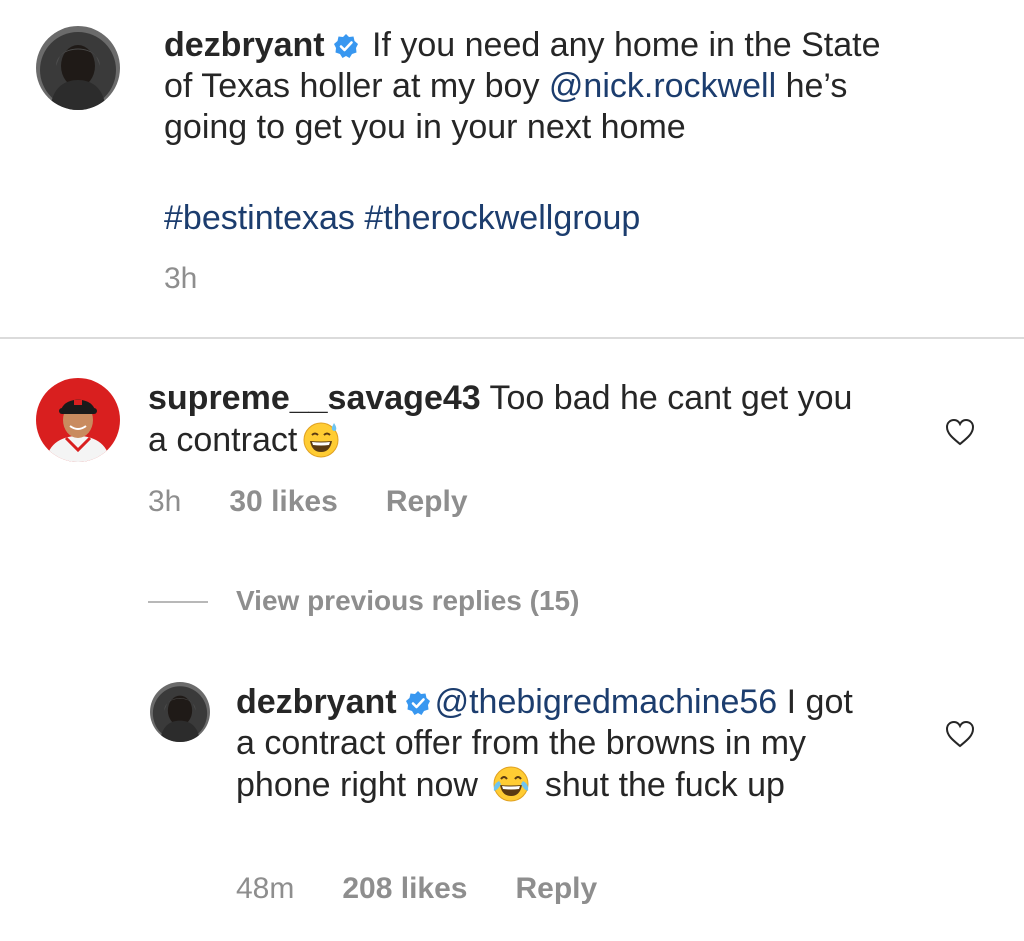 The image size is (1024, 941). I want to click on reply-mention-link: @thebigredmachine56, so click(606, 702).